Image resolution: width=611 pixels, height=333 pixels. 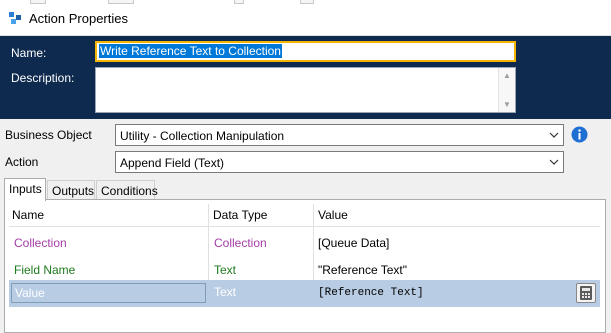 What do you see at coordinates (78, 18) in the screenshot?
I see `window-title: Action Properties` at bounding box center [78, 18].